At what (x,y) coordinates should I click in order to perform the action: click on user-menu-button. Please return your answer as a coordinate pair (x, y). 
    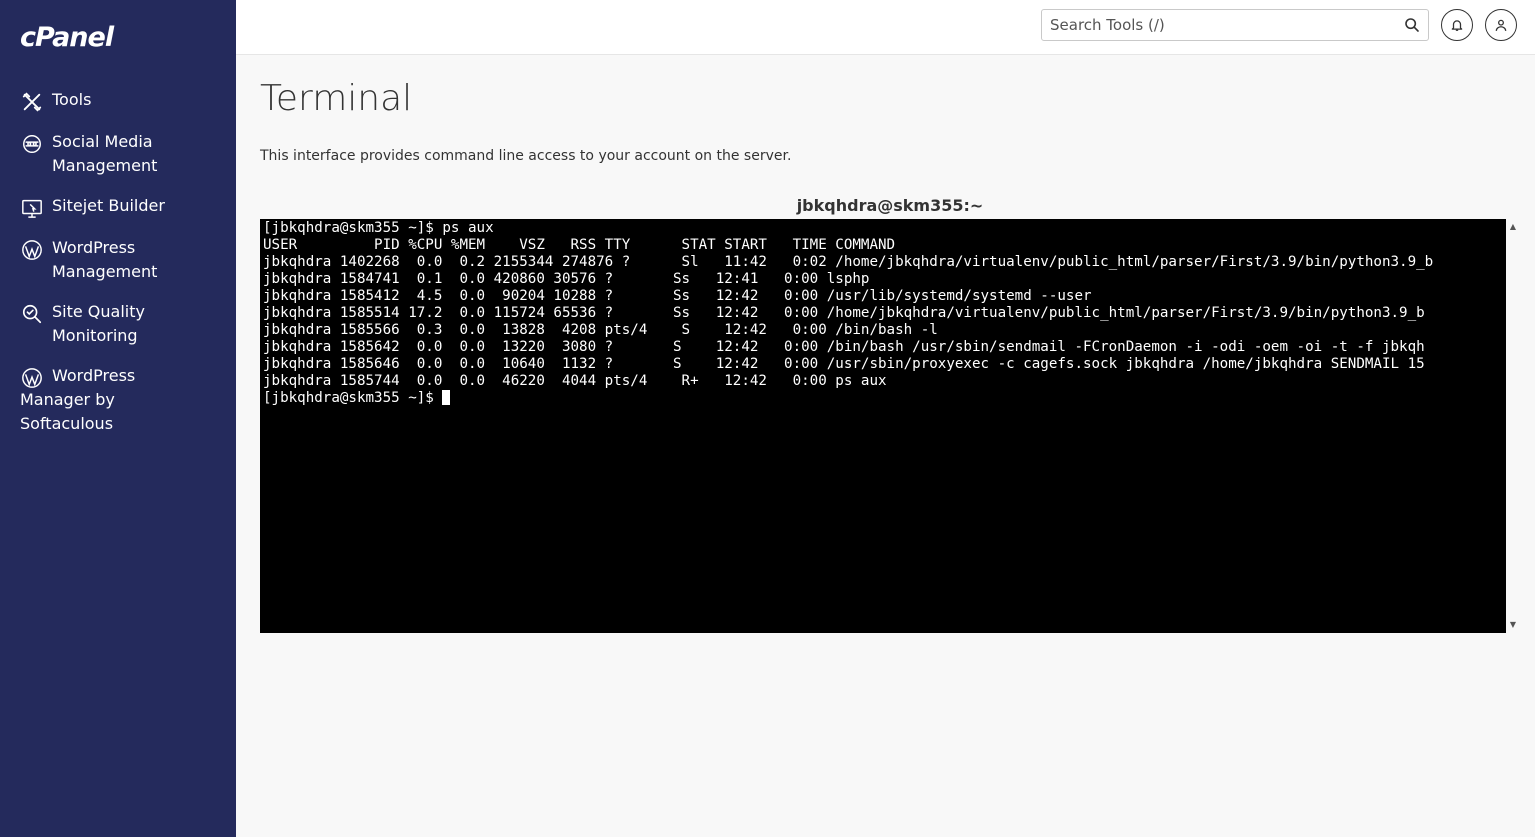
    Looking at the image, I should click on (1501, 25).